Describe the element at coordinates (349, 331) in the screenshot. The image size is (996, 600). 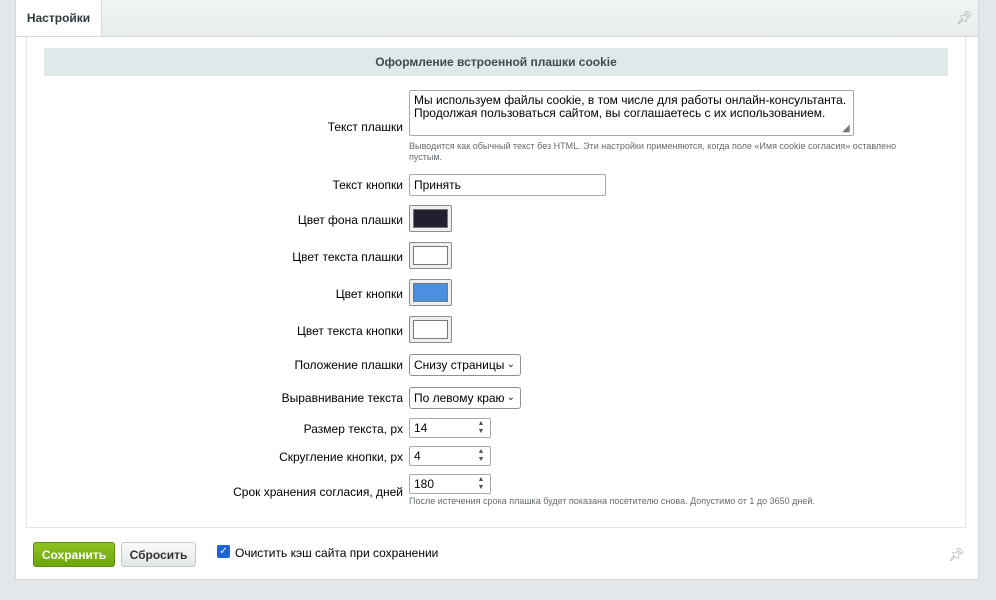
I see `button-text-color-label: Цвет текста кнопки` at that location.